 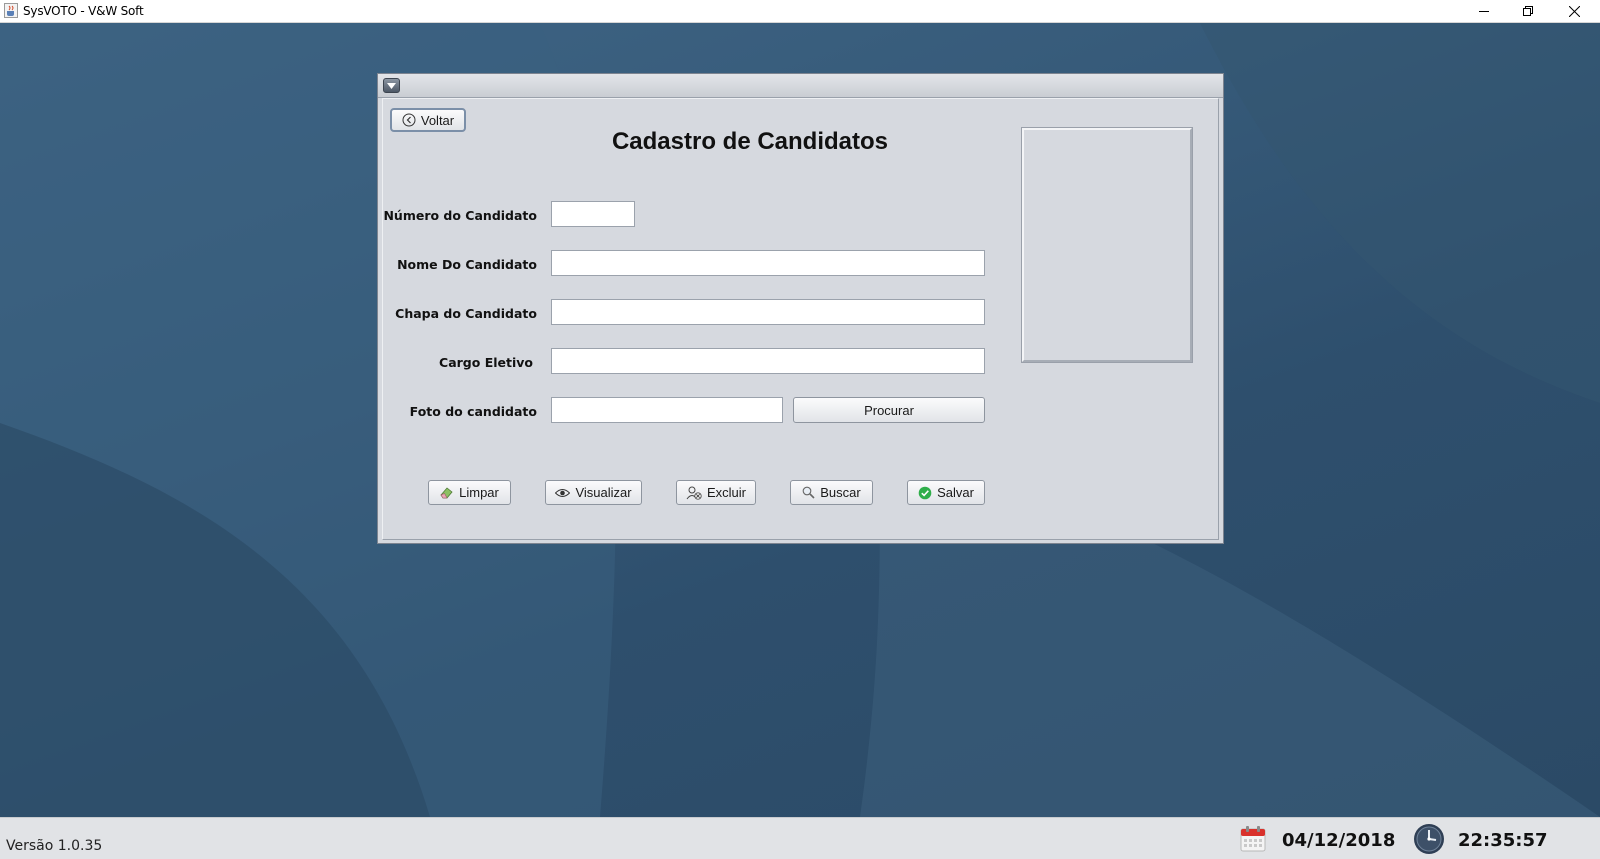 I want to click on clear-button: Limpar, so click(x=469, y=492).